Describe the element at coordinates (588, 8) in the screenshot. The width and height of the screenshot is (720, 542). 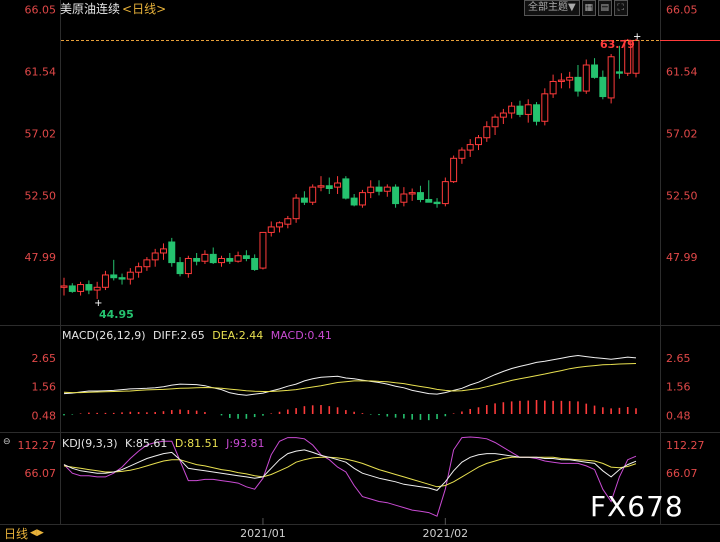
I see `grid-layout-icon: ▦` at that location.